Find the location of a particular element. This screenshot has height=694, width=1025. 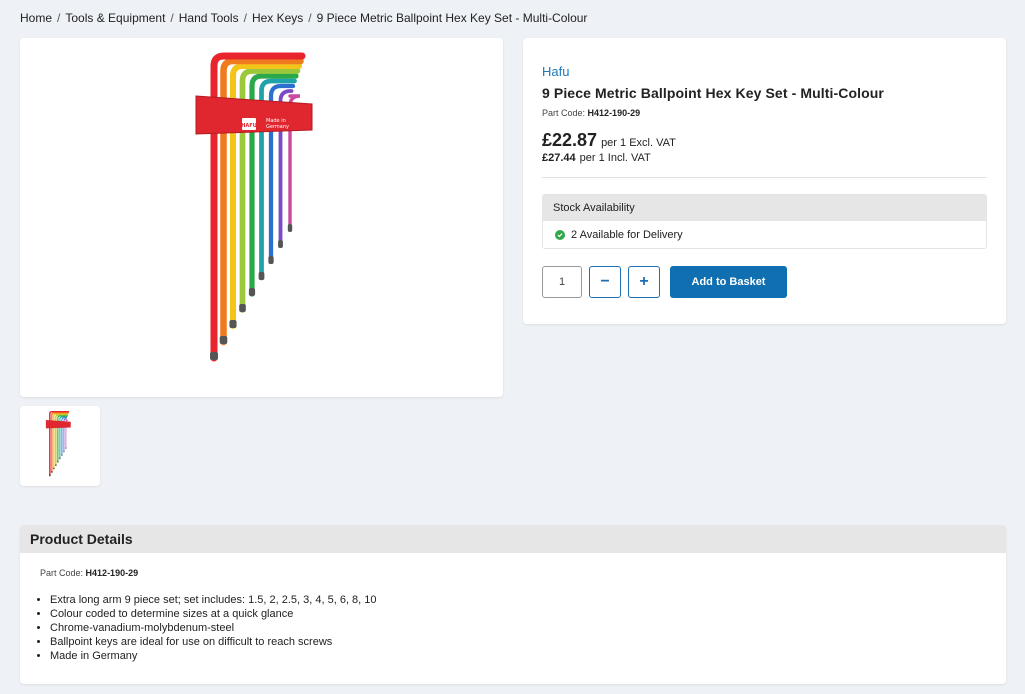

stock-status-text: 2 Available for Delivery is located at coordinates (627, 235).